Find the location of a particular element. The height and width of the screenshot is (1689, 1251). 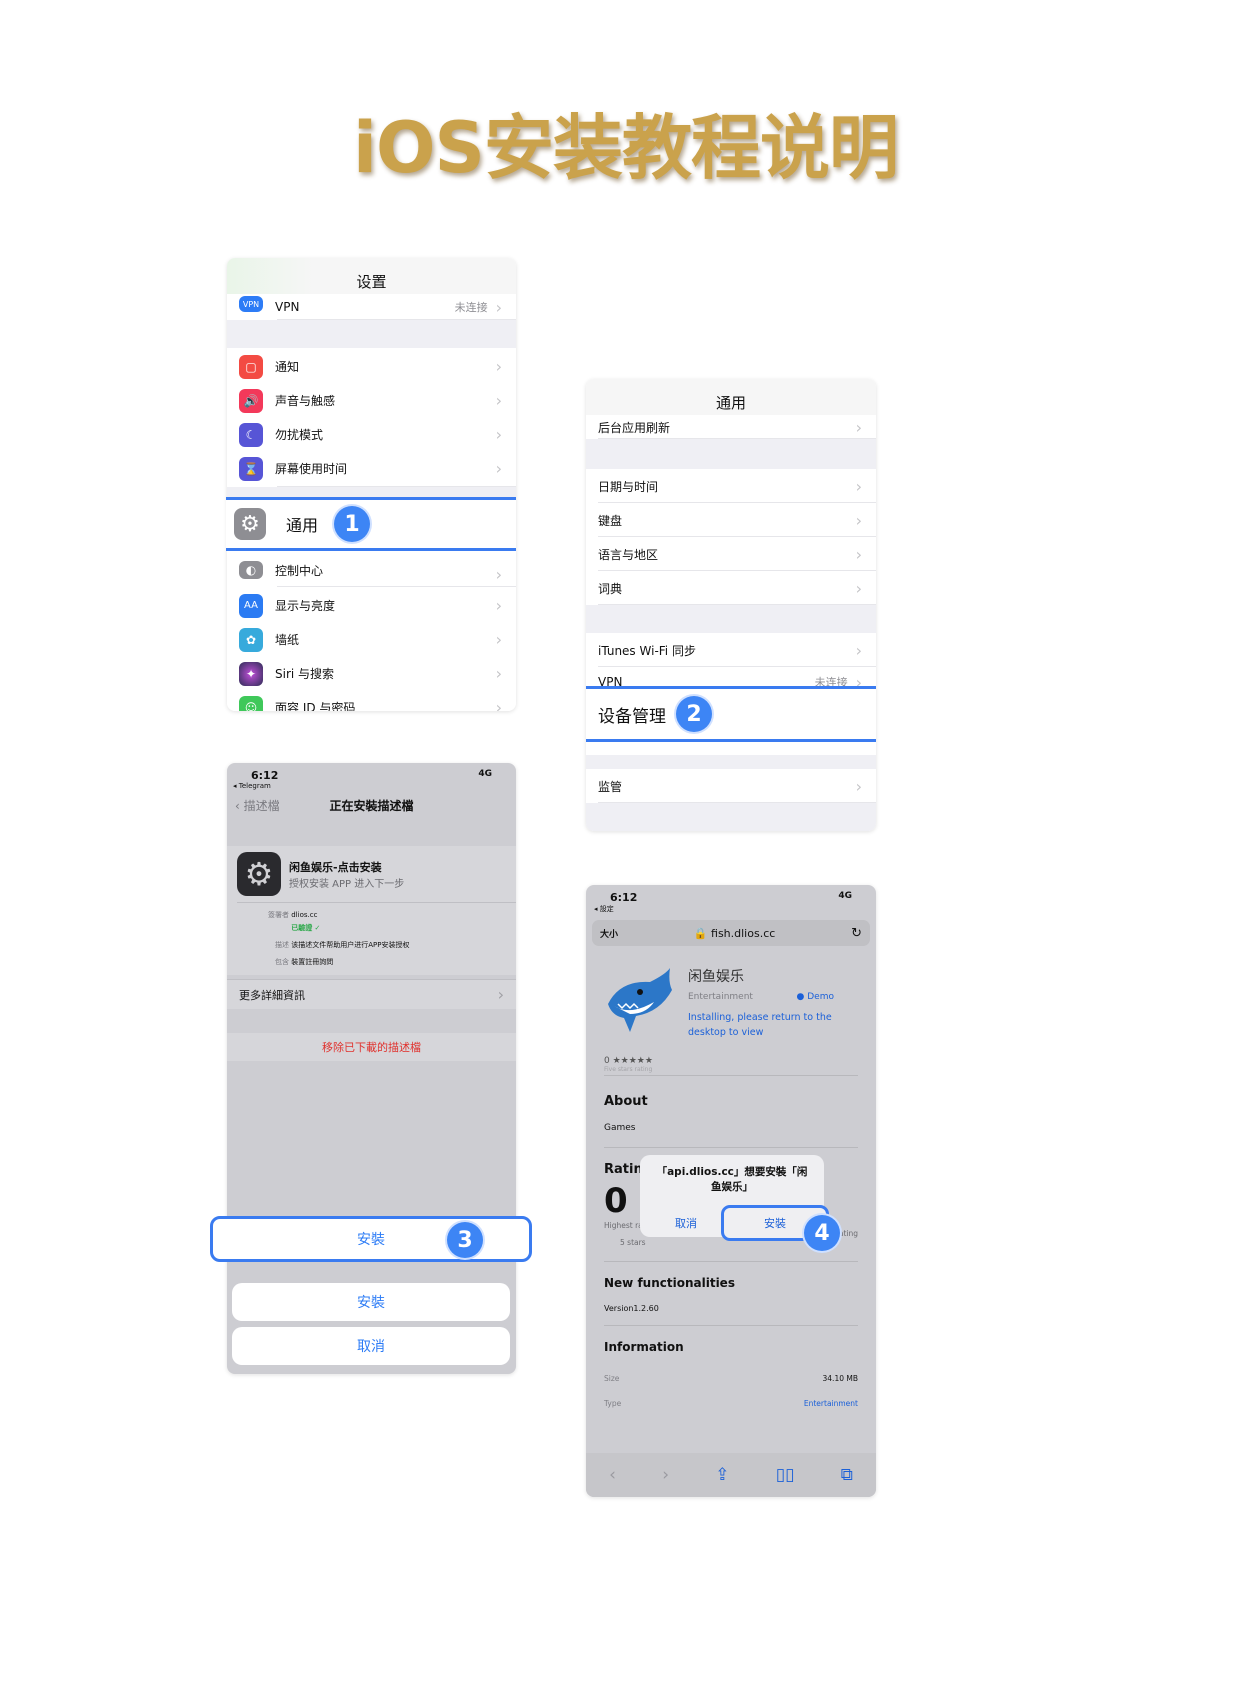

app-category: Entertainment is located at coordinates (720, 997).